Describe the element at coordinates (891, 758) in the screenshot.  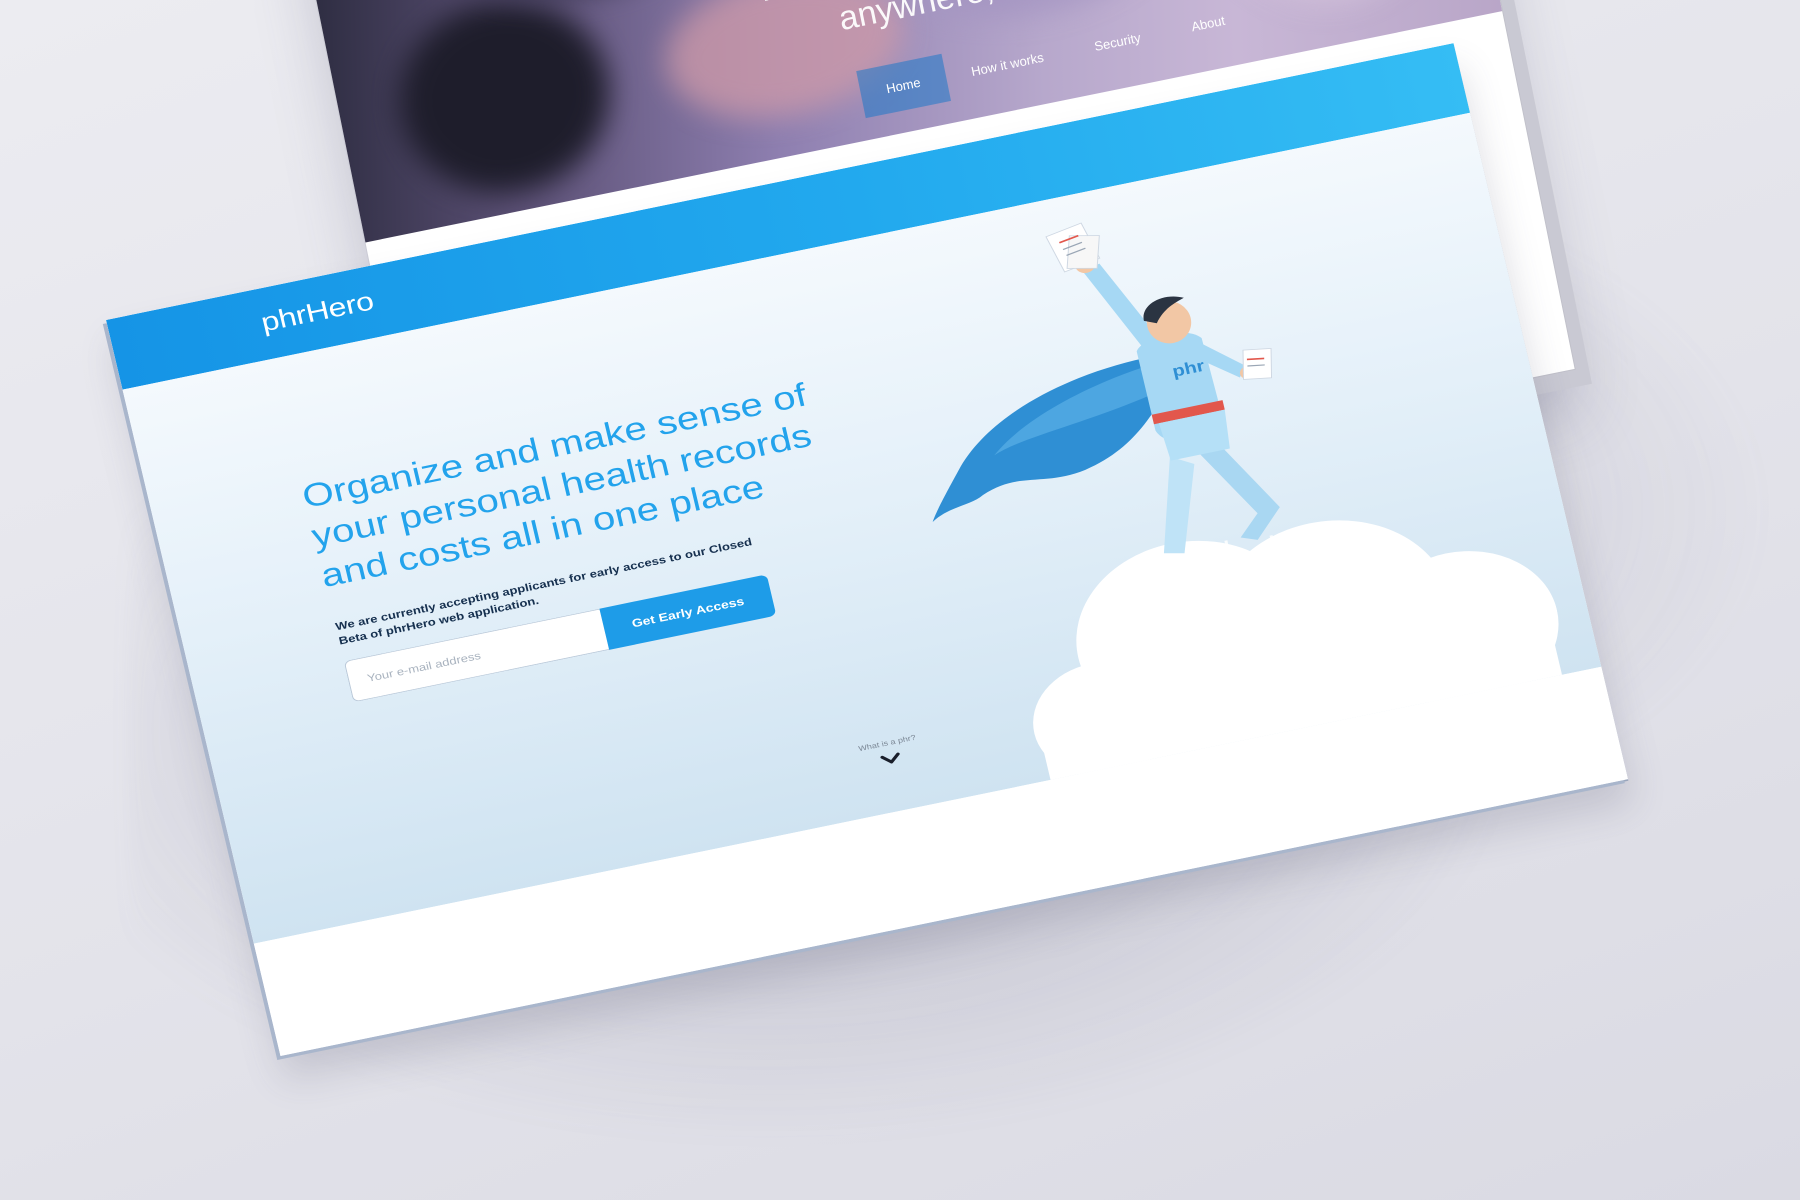
I see `chevron-down-icon` at that location.